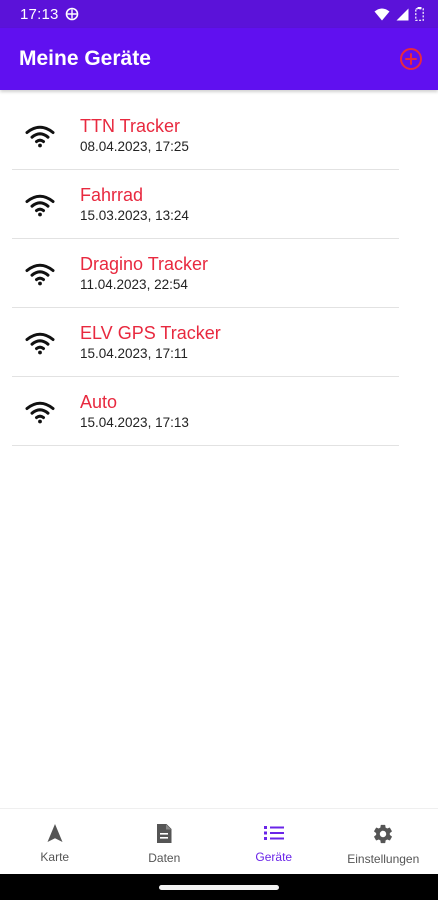  I want to click on signal-icon, so click(402, 14).